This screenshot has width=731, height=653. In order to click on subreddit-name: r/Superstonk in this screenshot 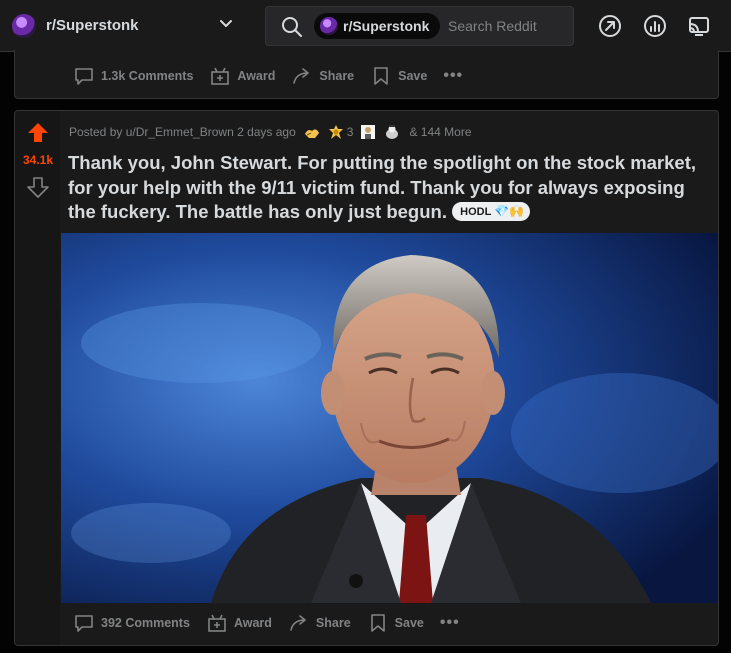, I will do `click(92, 25)`.